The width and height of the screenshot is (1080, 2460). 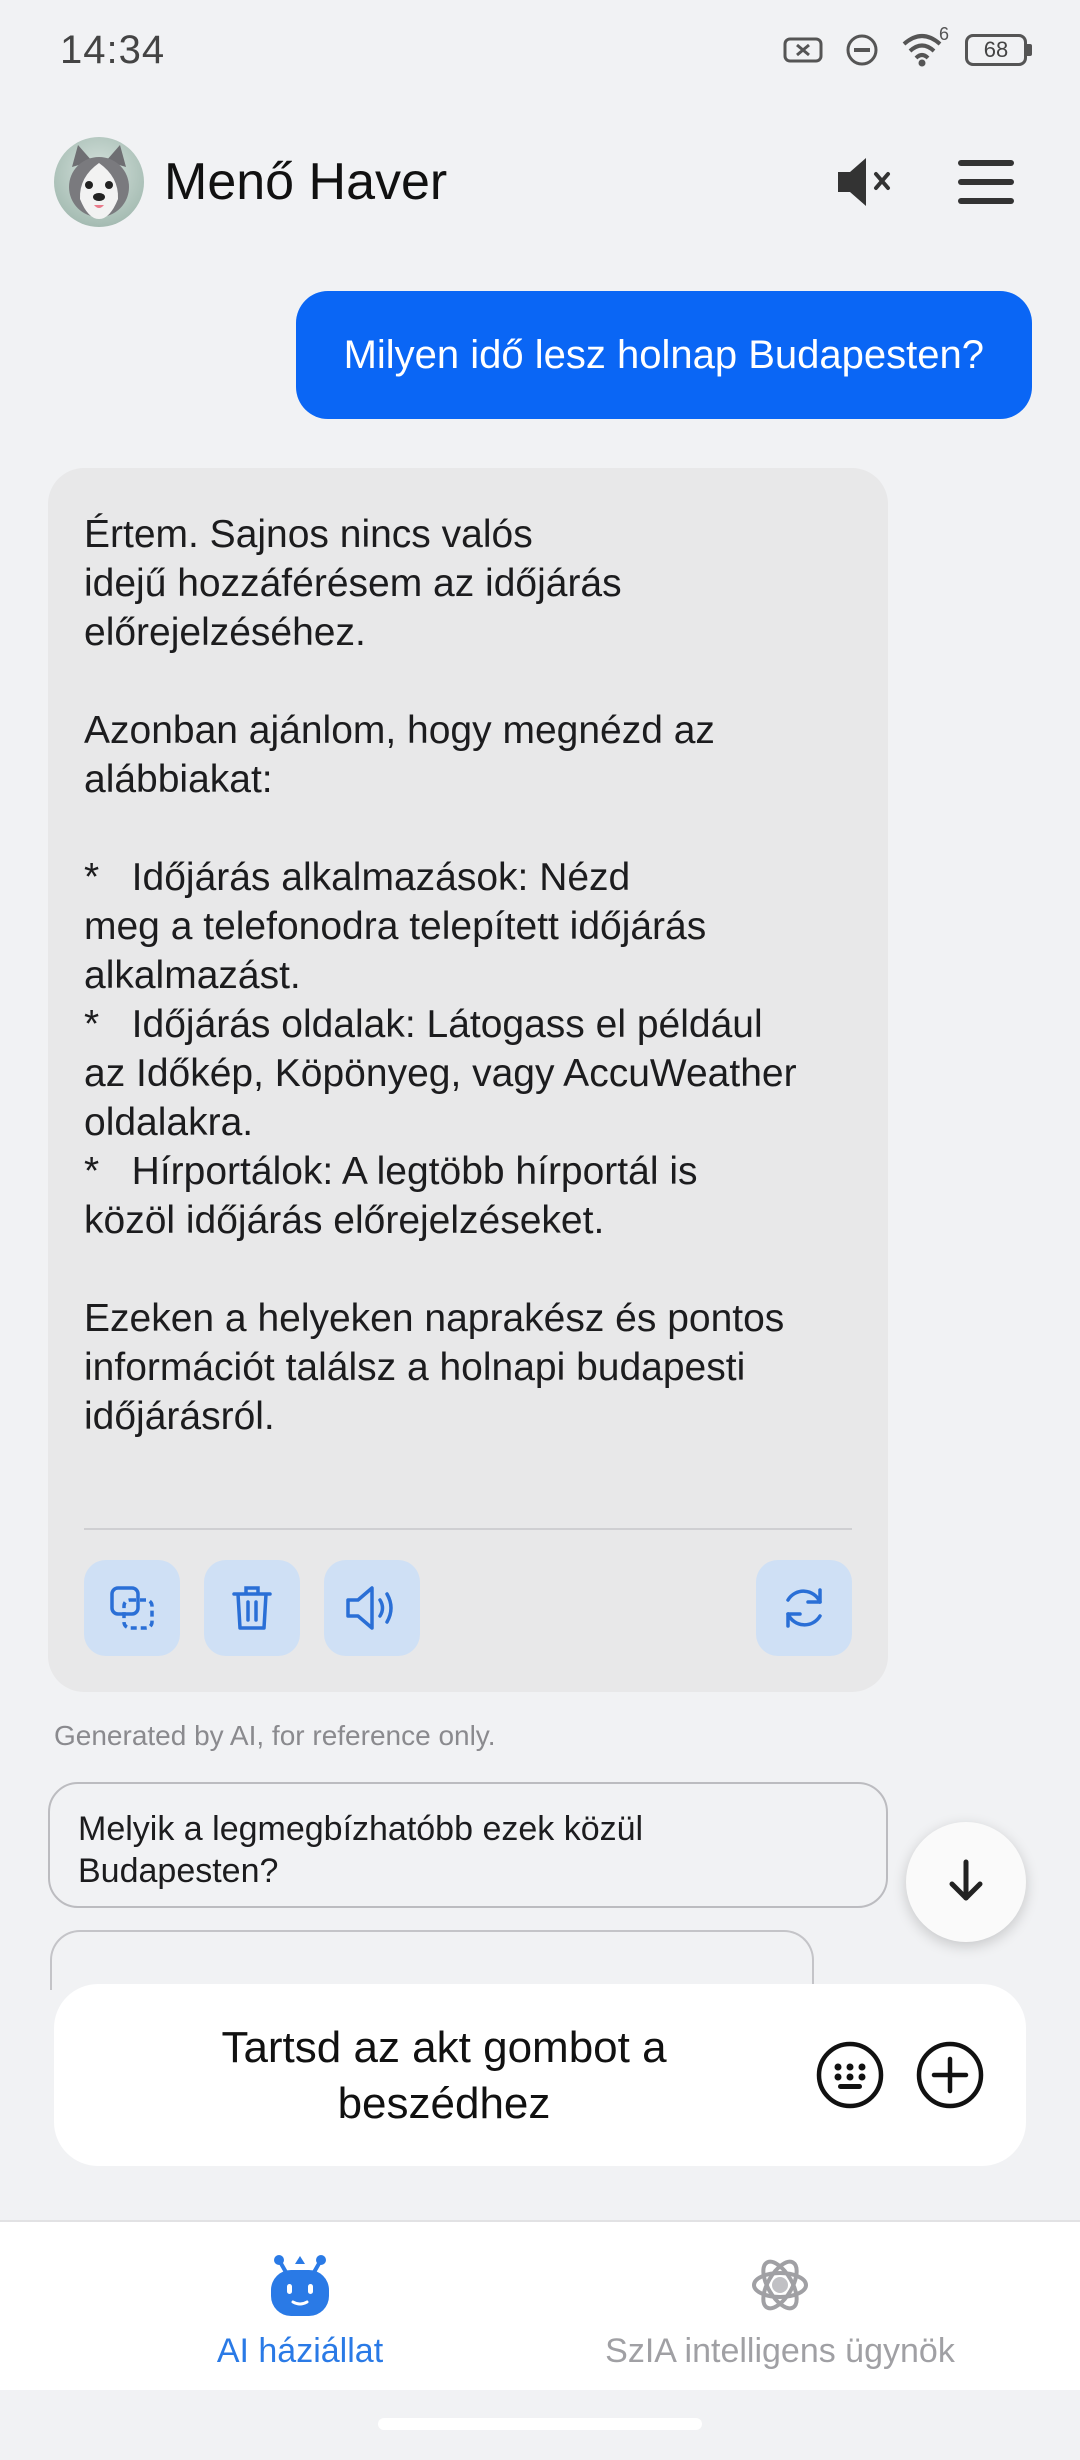 I want to click on nav-item-ai-pet: AI háziállat, so click(x=300, y=2307).